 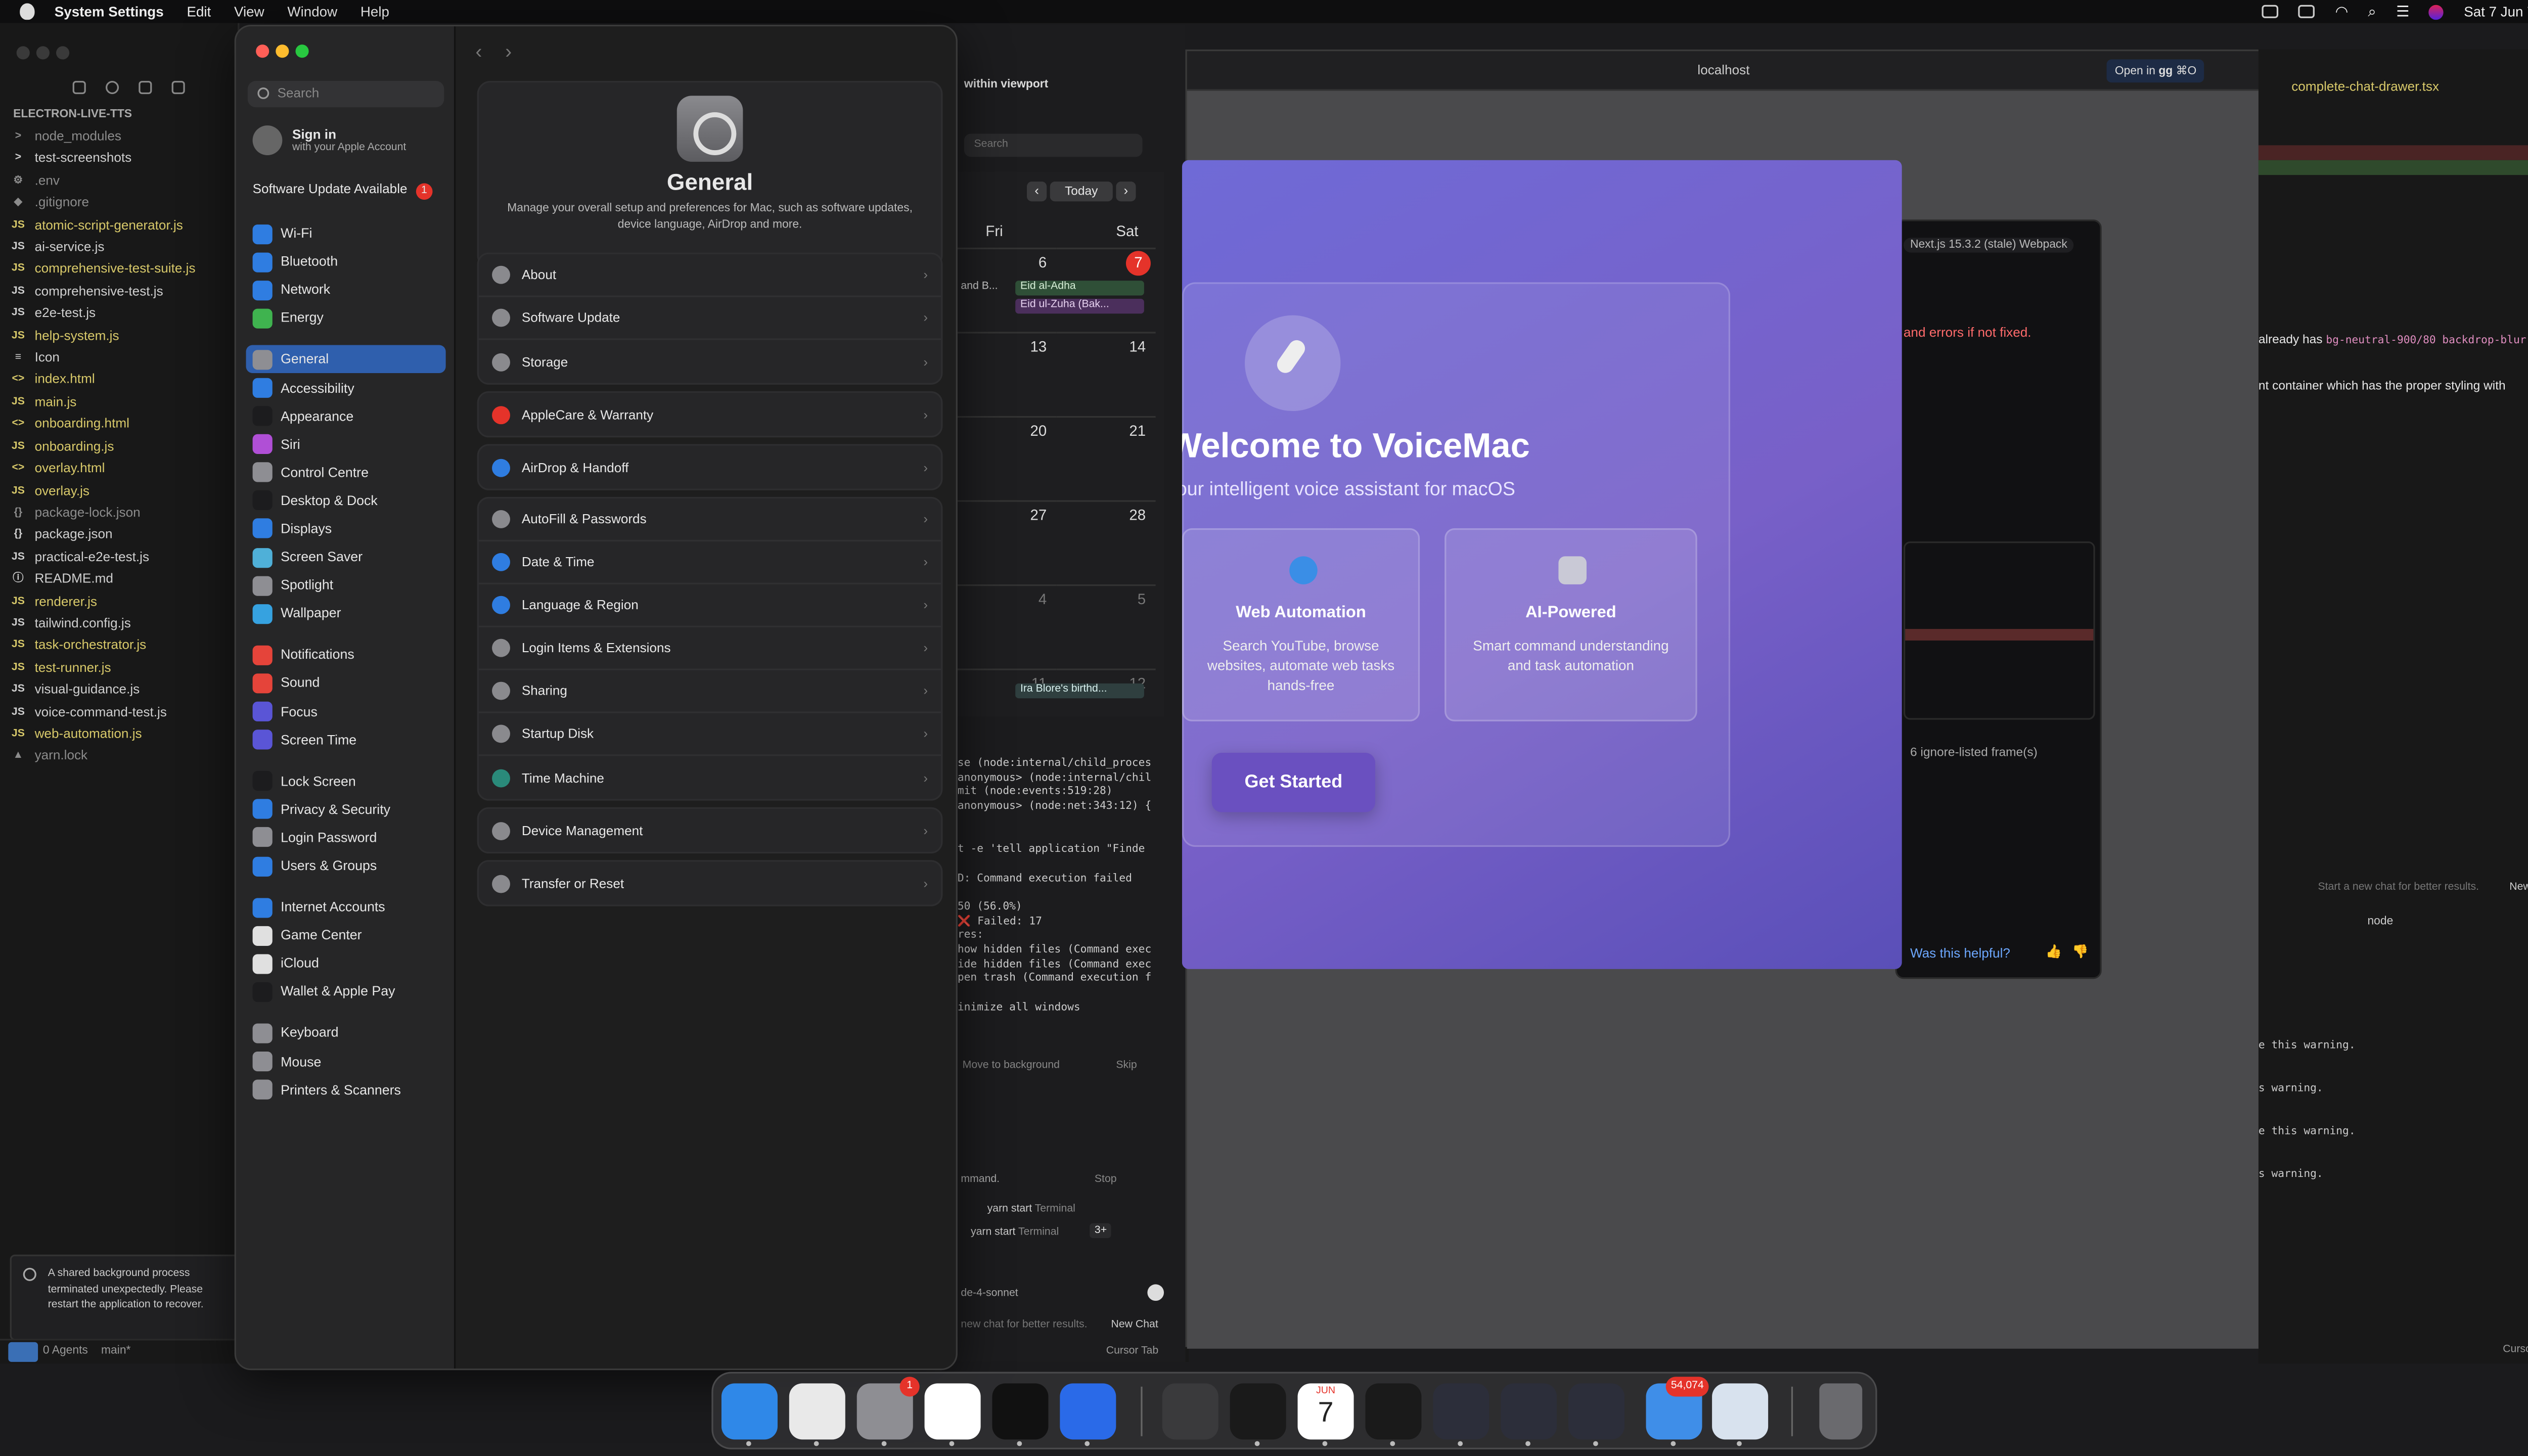 What do you see at coordinates (2155, 71) in the screenshot?
I see `open-in-button: Open in gg ⌘O` at bounding box center [2155, 71].